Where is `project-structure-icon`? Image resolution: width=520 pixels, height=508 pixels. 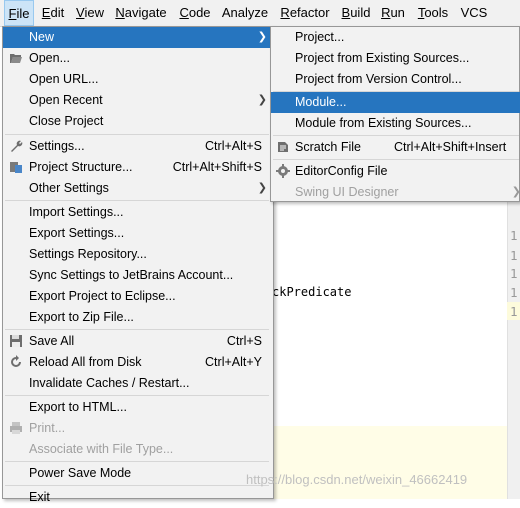
project-structure-icon is located at coordinates (16, 167).